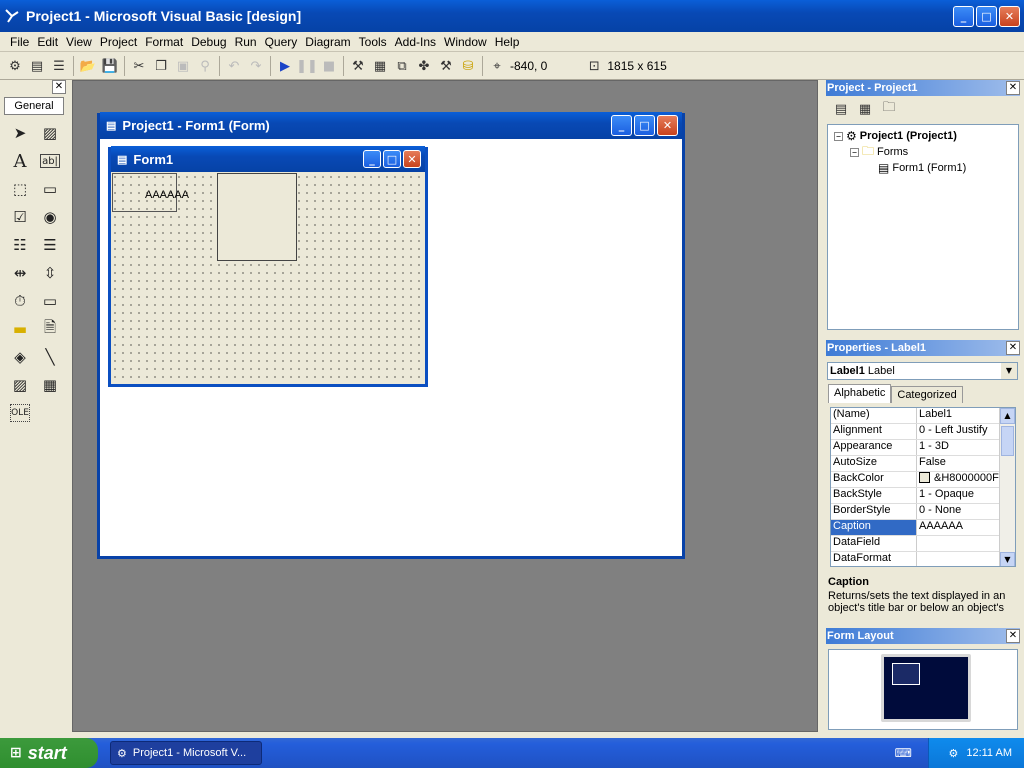 The image size is (1024, 768). Describe the element at coordinates (50, 301) in the screenshot. I see `drivelistbox-tool-icon: ▭` at that location.